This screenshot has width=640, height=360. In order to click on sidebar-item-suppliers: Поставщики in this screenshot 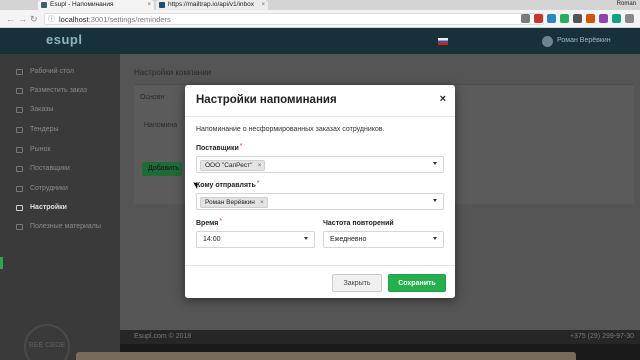, I will do `click(43, 169)`.